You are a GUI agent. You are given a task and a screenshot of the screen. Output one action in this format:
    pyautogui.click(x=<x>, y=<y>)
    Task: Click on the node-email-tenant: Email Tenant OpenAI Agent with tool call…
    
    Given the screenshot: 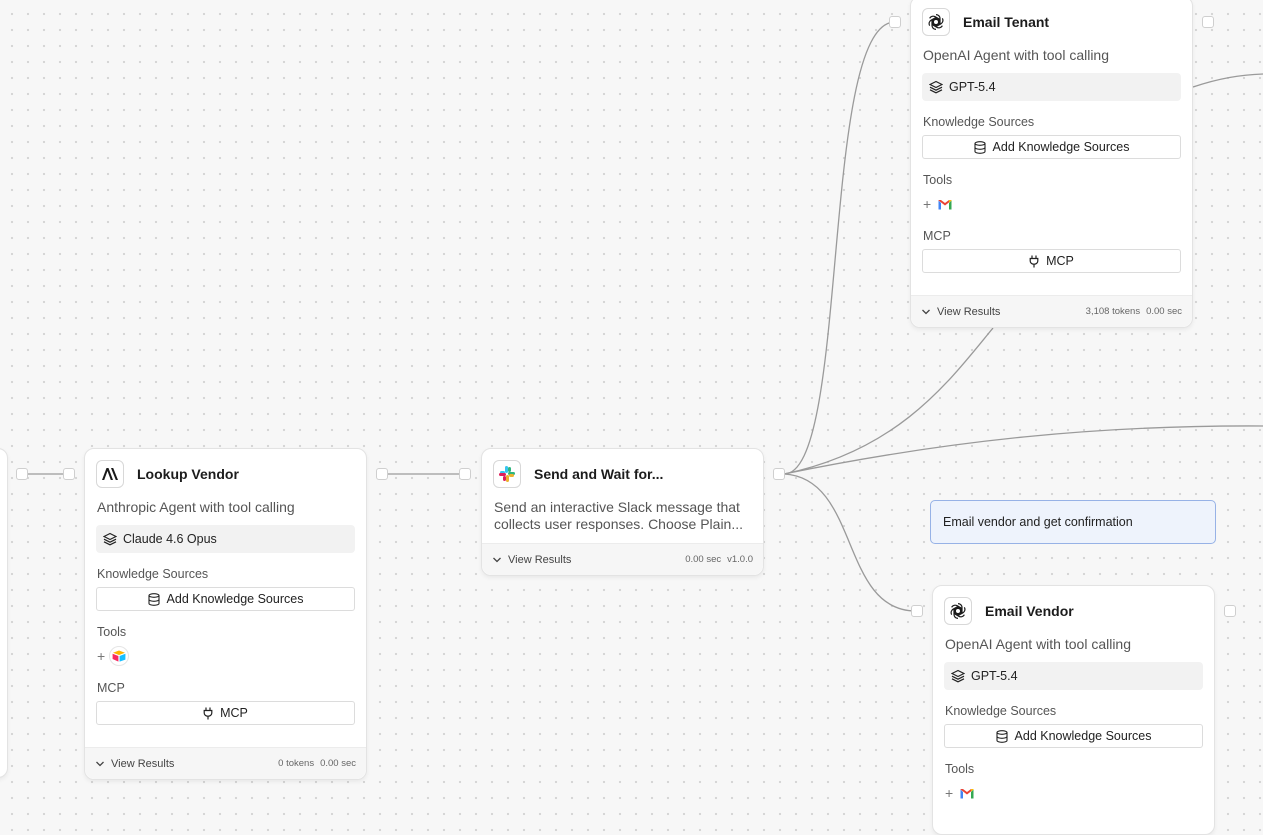 What is the action you would take?
    pyautogui.click(x=1051, y=164)
    